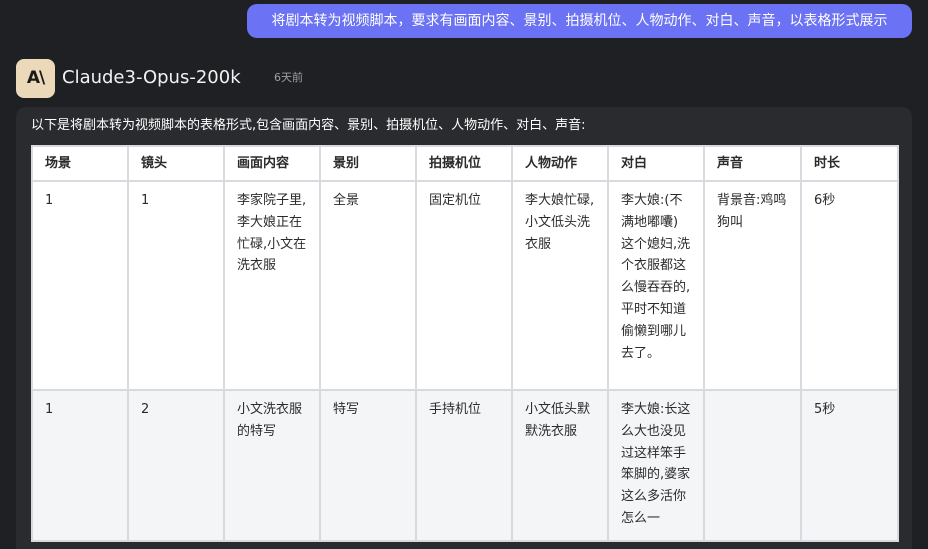  I want to click on avatar-logo-text: A\, so click(35, 78).